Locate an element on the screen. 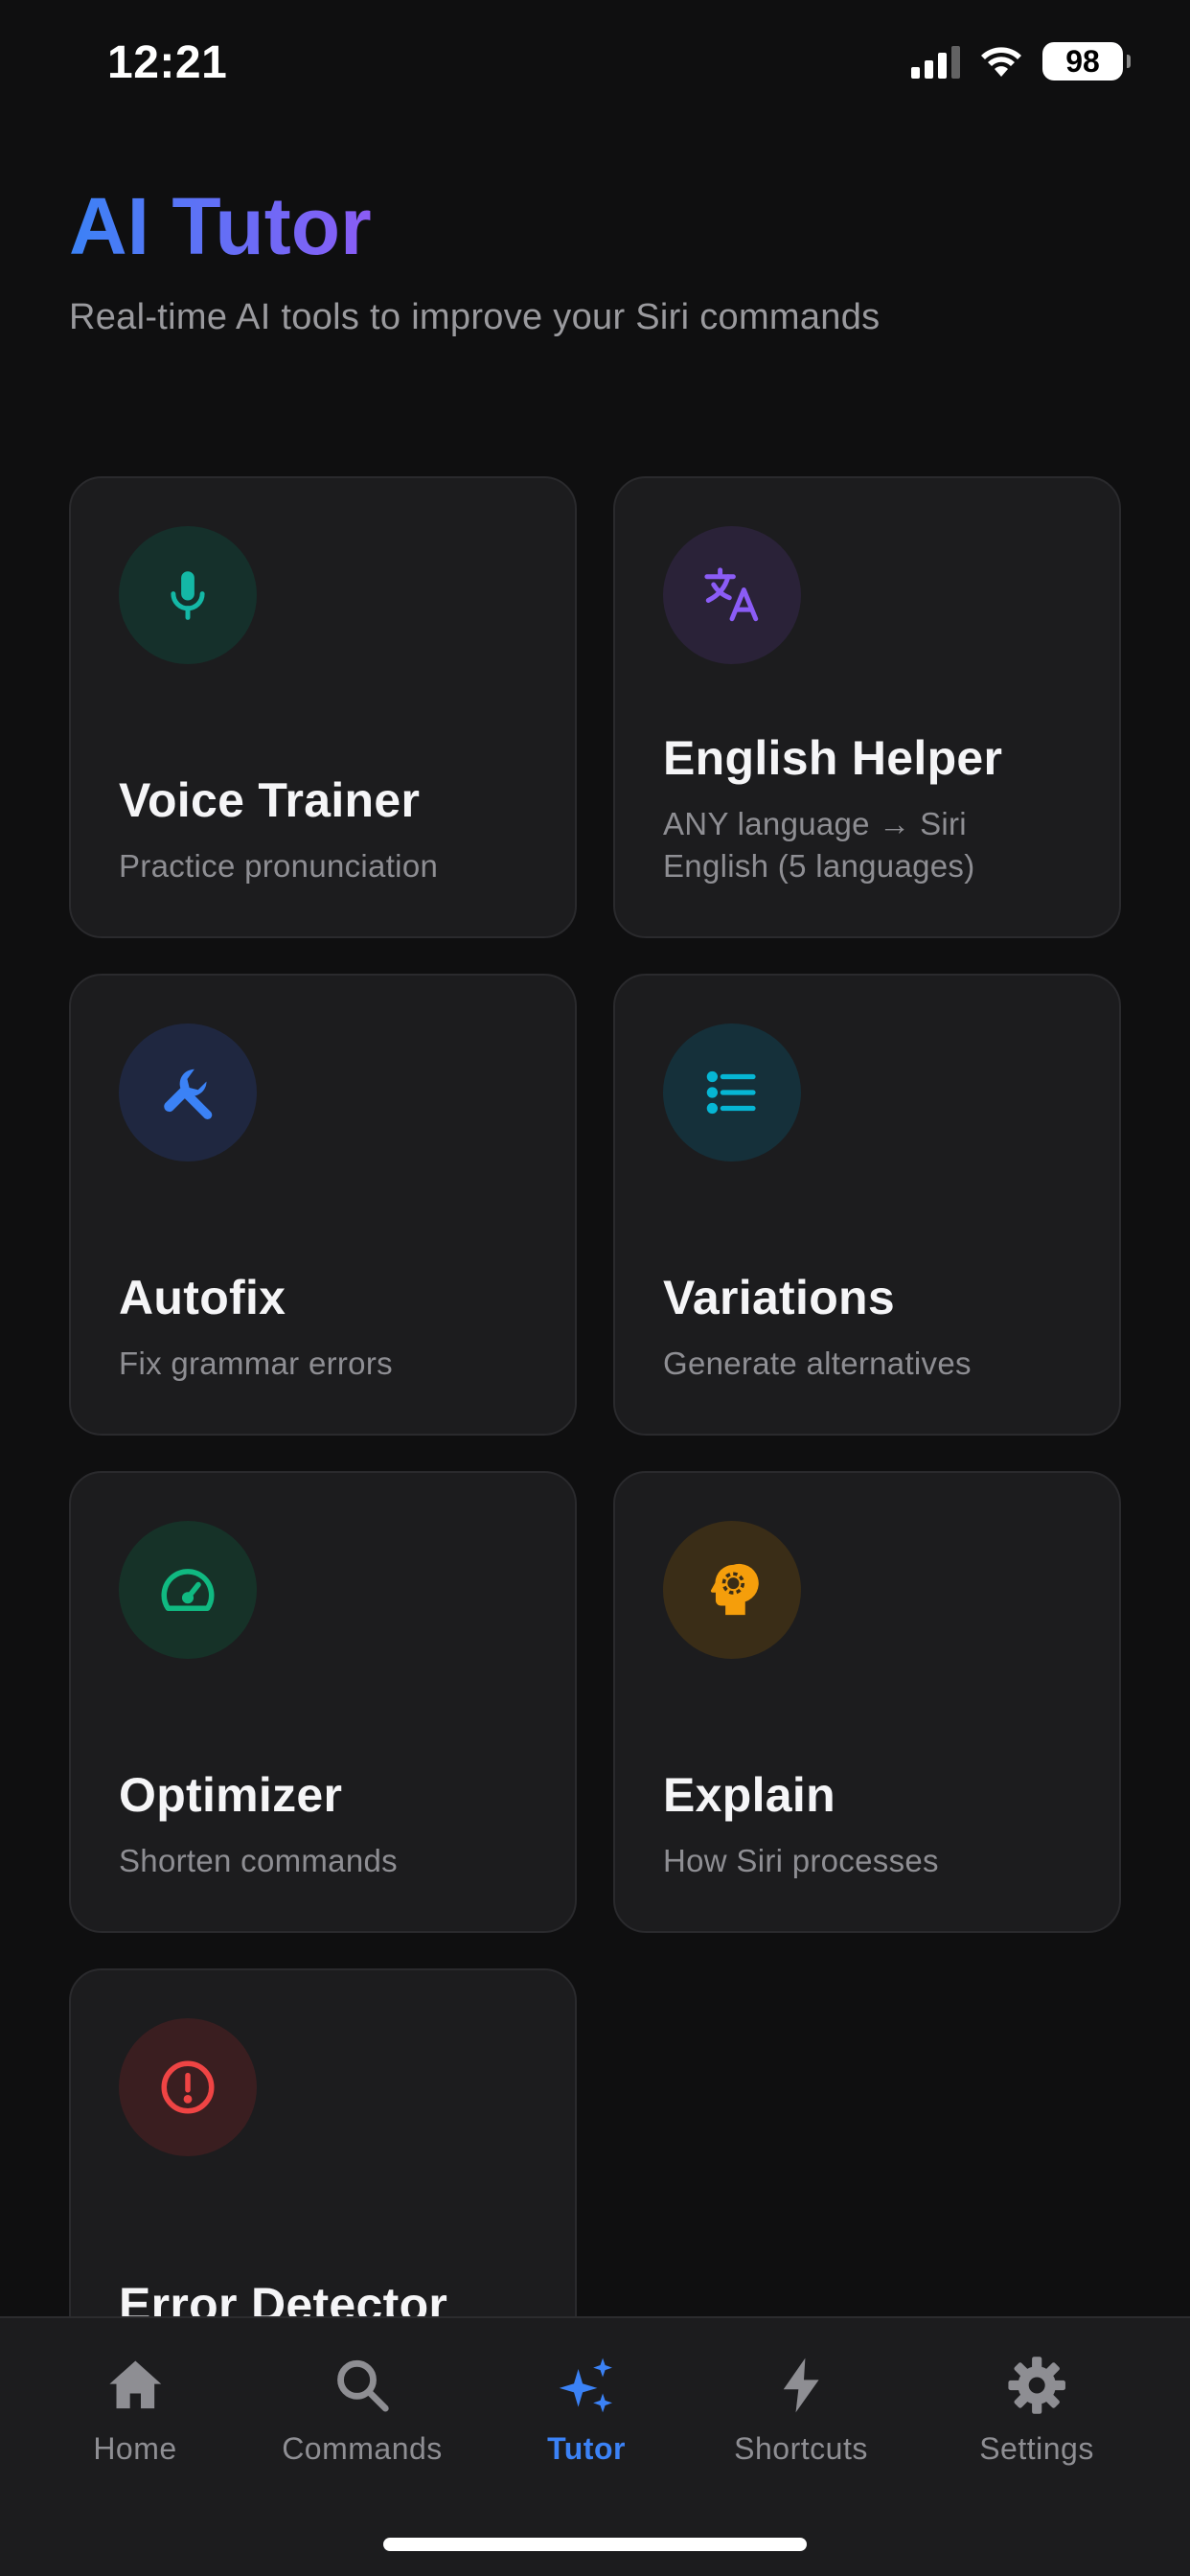 Image resolution: width=1190 pixels, height=2576 pixels. alert-circle-icon is located at coordinates (188, 2087).